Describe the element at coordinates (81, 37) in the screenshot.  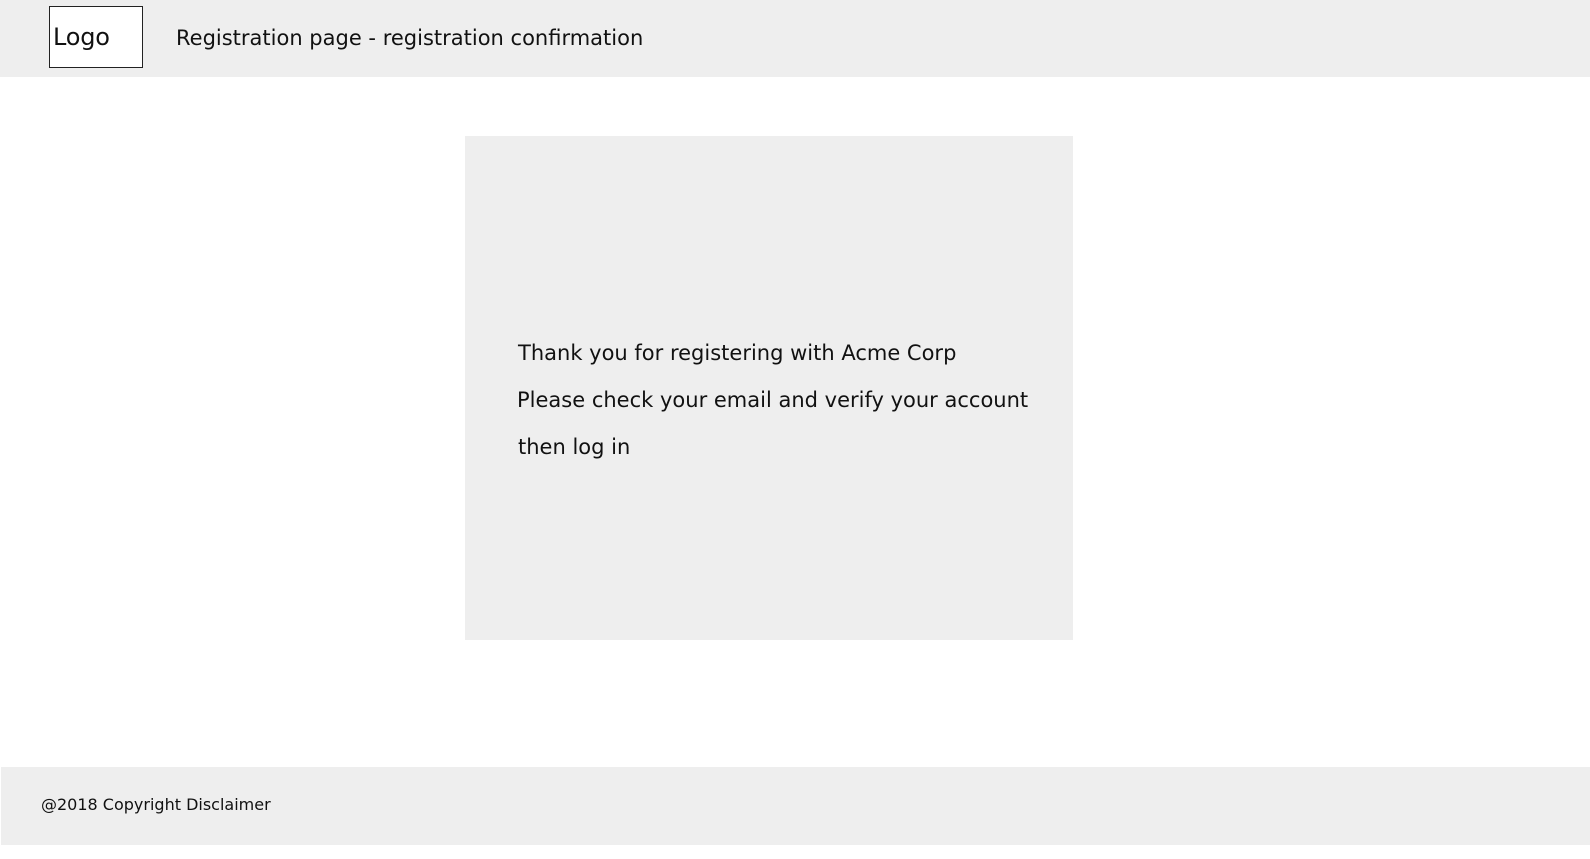
I see `logo-label: Logo` at that location.